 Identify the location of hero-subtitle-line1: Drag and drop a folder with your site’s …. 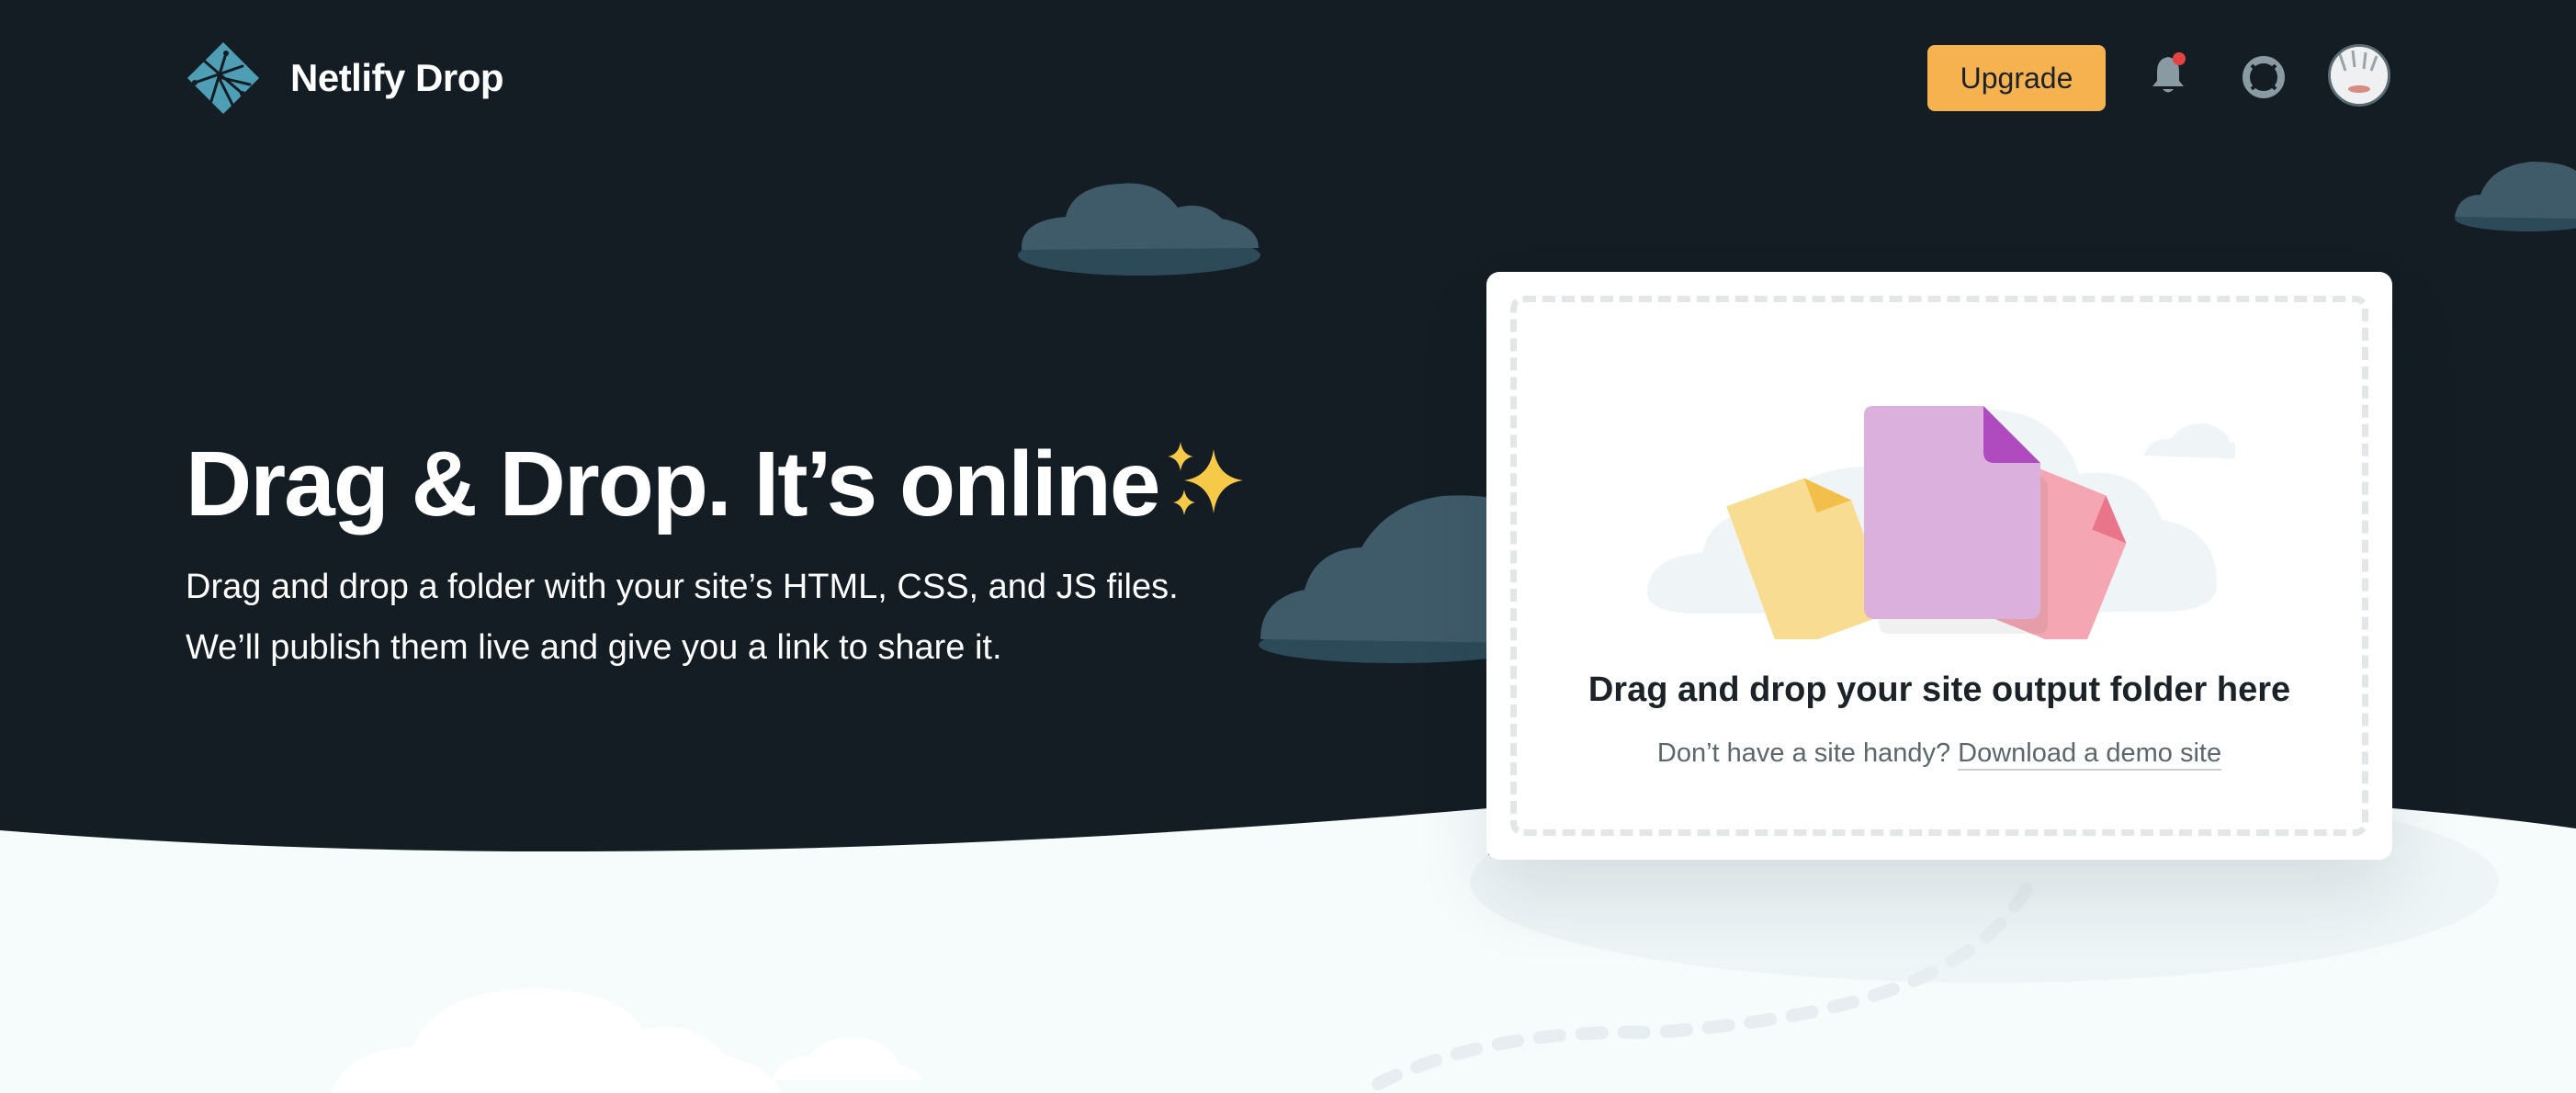
(682, 587).